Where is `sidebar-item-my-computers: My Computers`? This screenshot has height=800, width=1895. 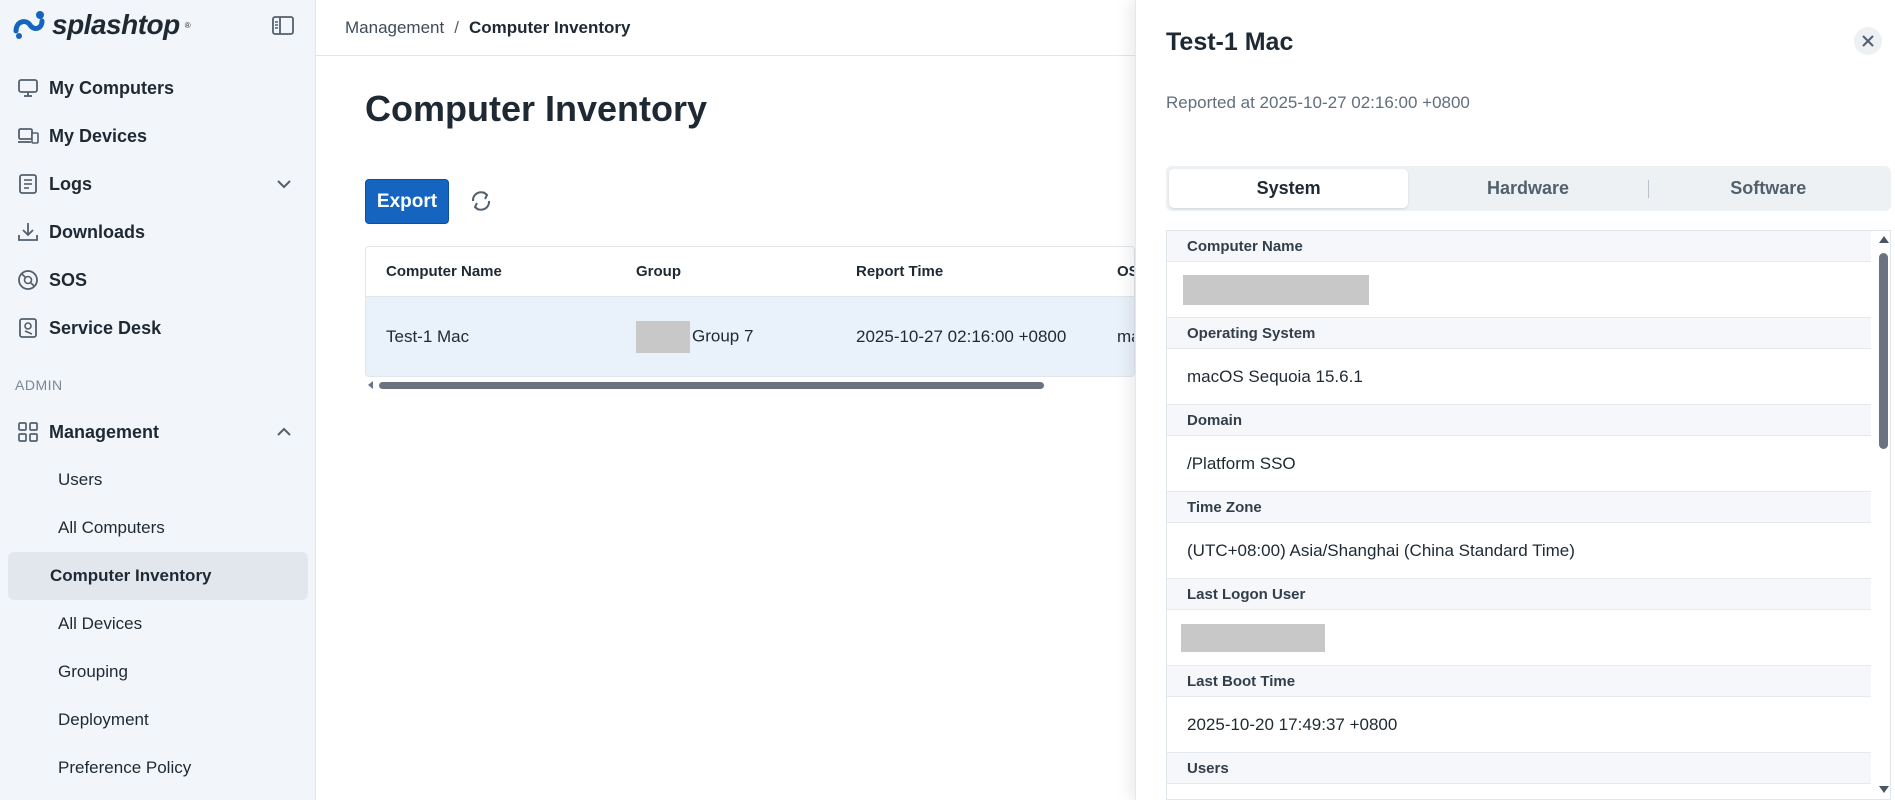 sidebar-item-my-computers: My Computers is located at coordinates (158, 88).